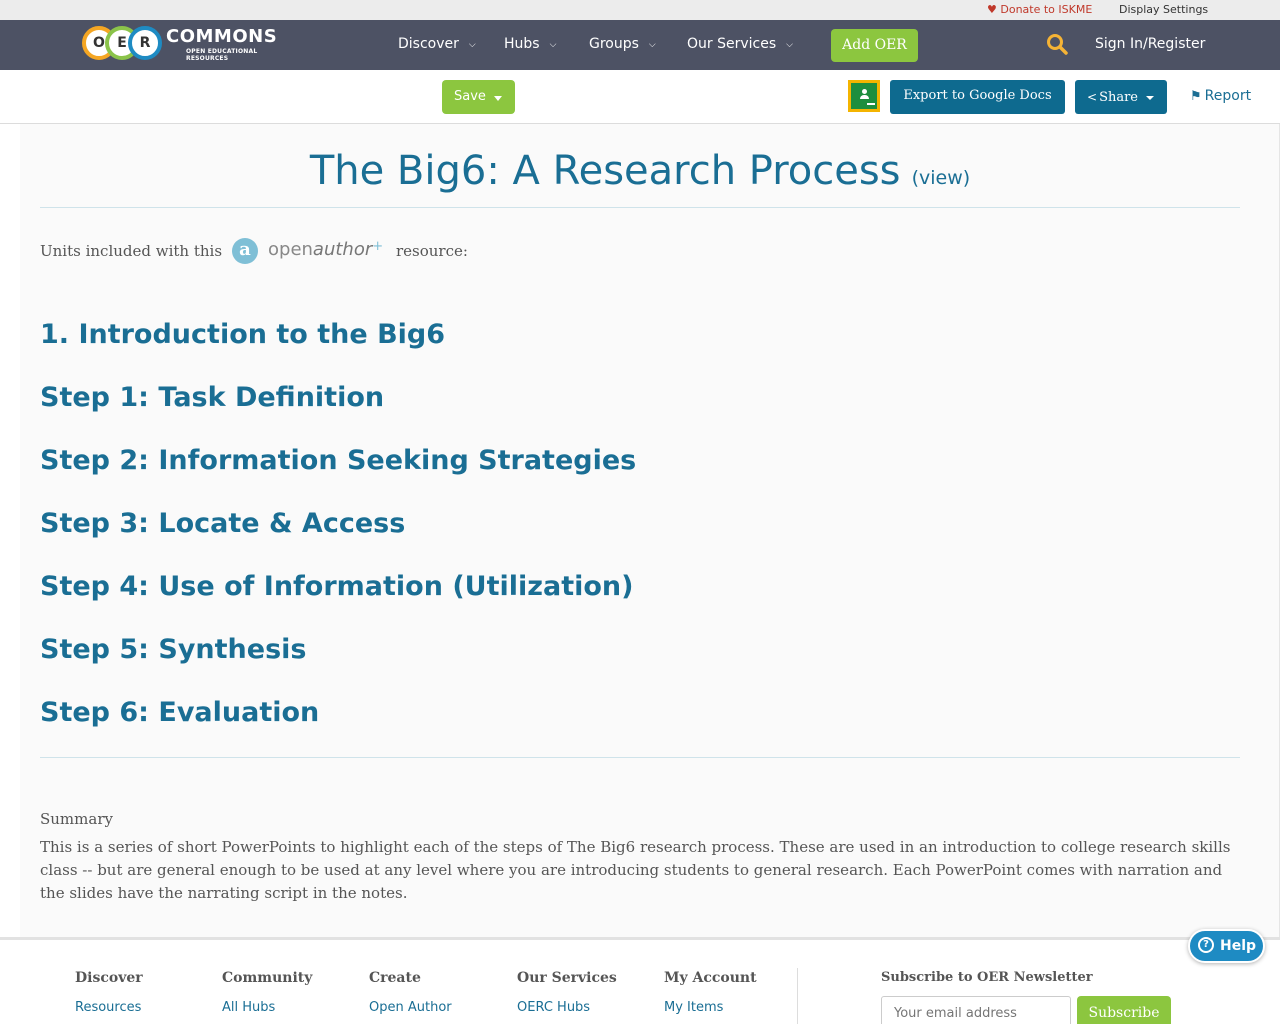 This screenshot has width=1280, height=1024. What do you see at coordinates (267, 978) in the screenshot?
I see `footer-heading-community: Community` at bounding box center [267, 978].